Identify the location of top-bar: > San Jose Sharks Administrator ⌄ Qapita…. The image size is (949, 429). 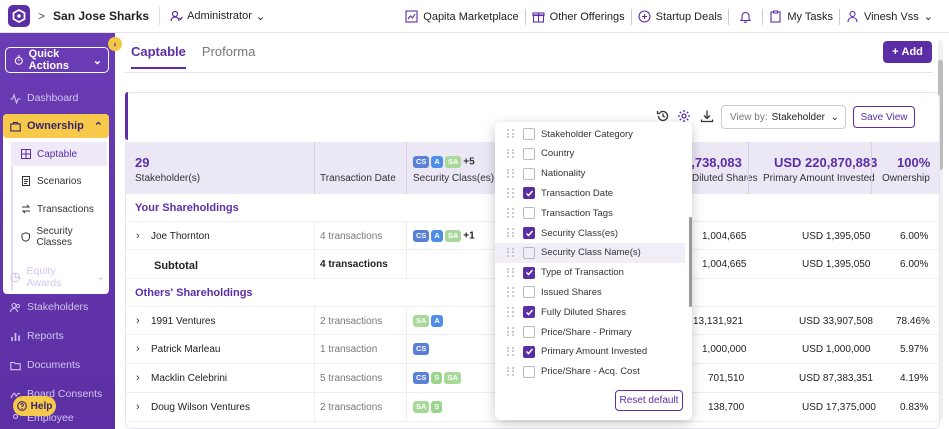
(474, 16).